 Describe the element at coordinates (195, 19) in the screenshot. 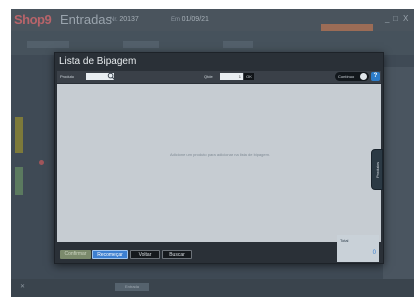

I see `entry-date-value: 01/09/21` at that location.